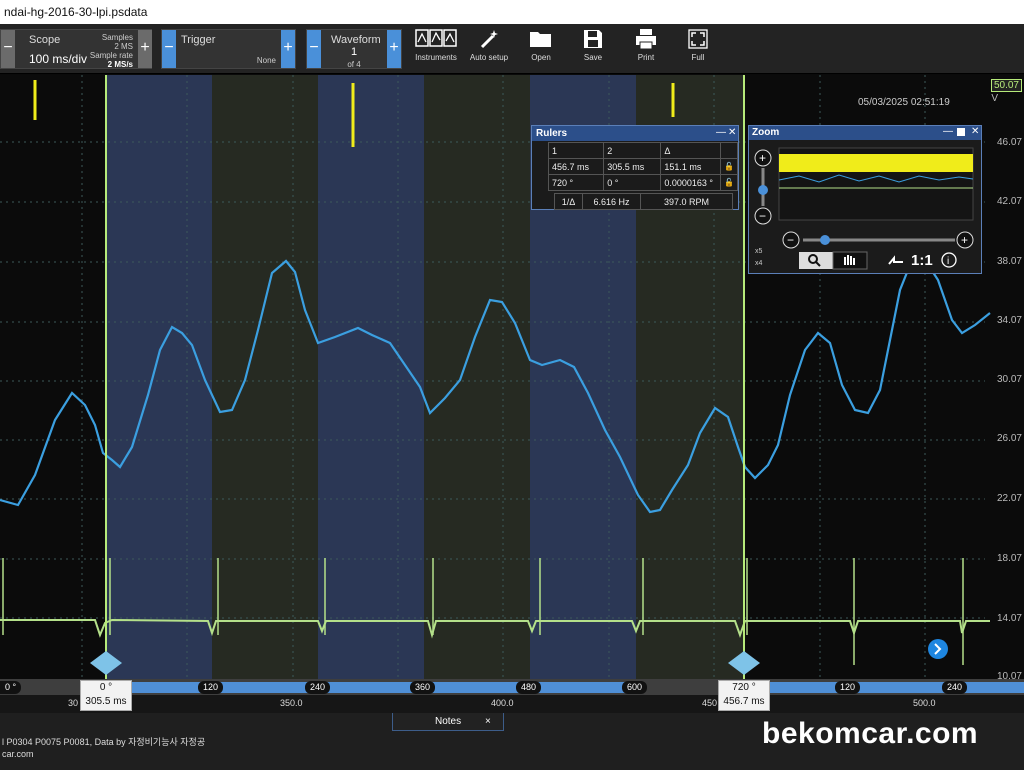  I want to click on ruler-2-marker: 0 ° 305.5 ms, so click(106, 695).